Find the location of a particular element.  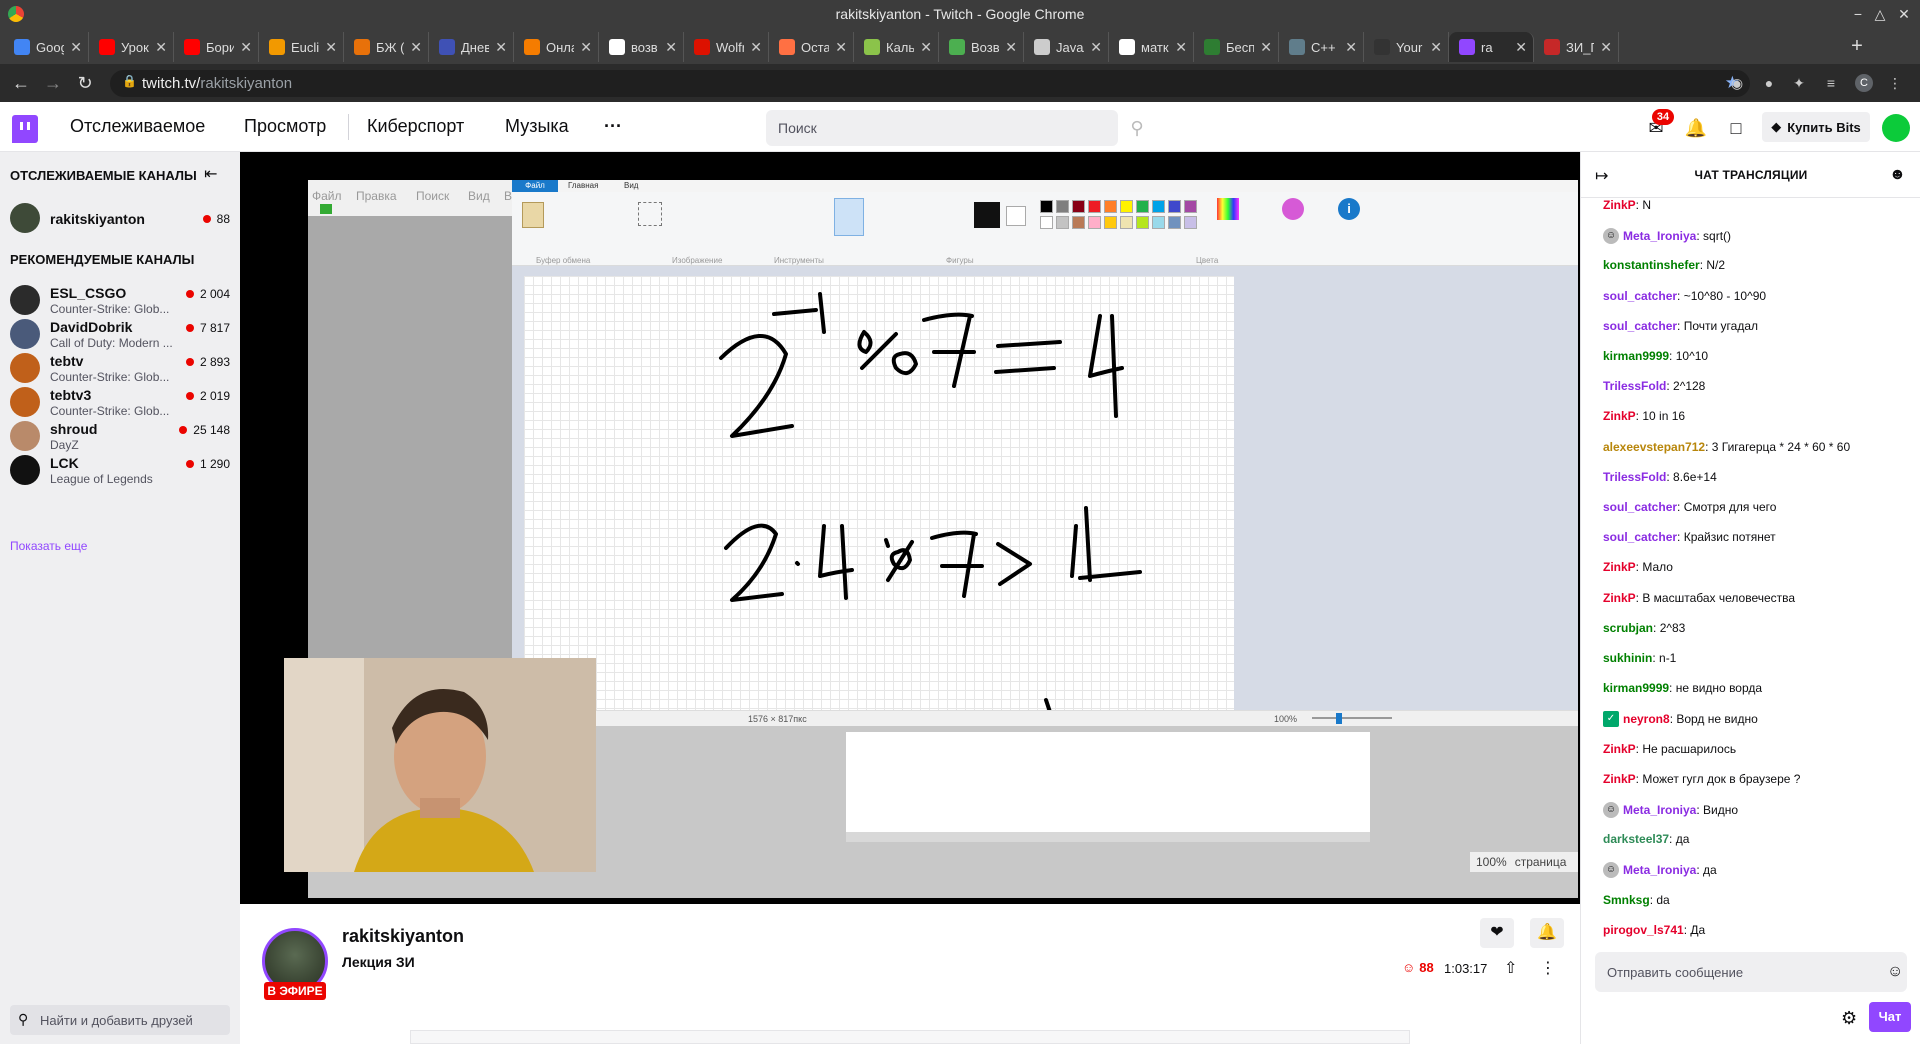

browser-tab: Каль ✕ is located at coordinates (896, 47).